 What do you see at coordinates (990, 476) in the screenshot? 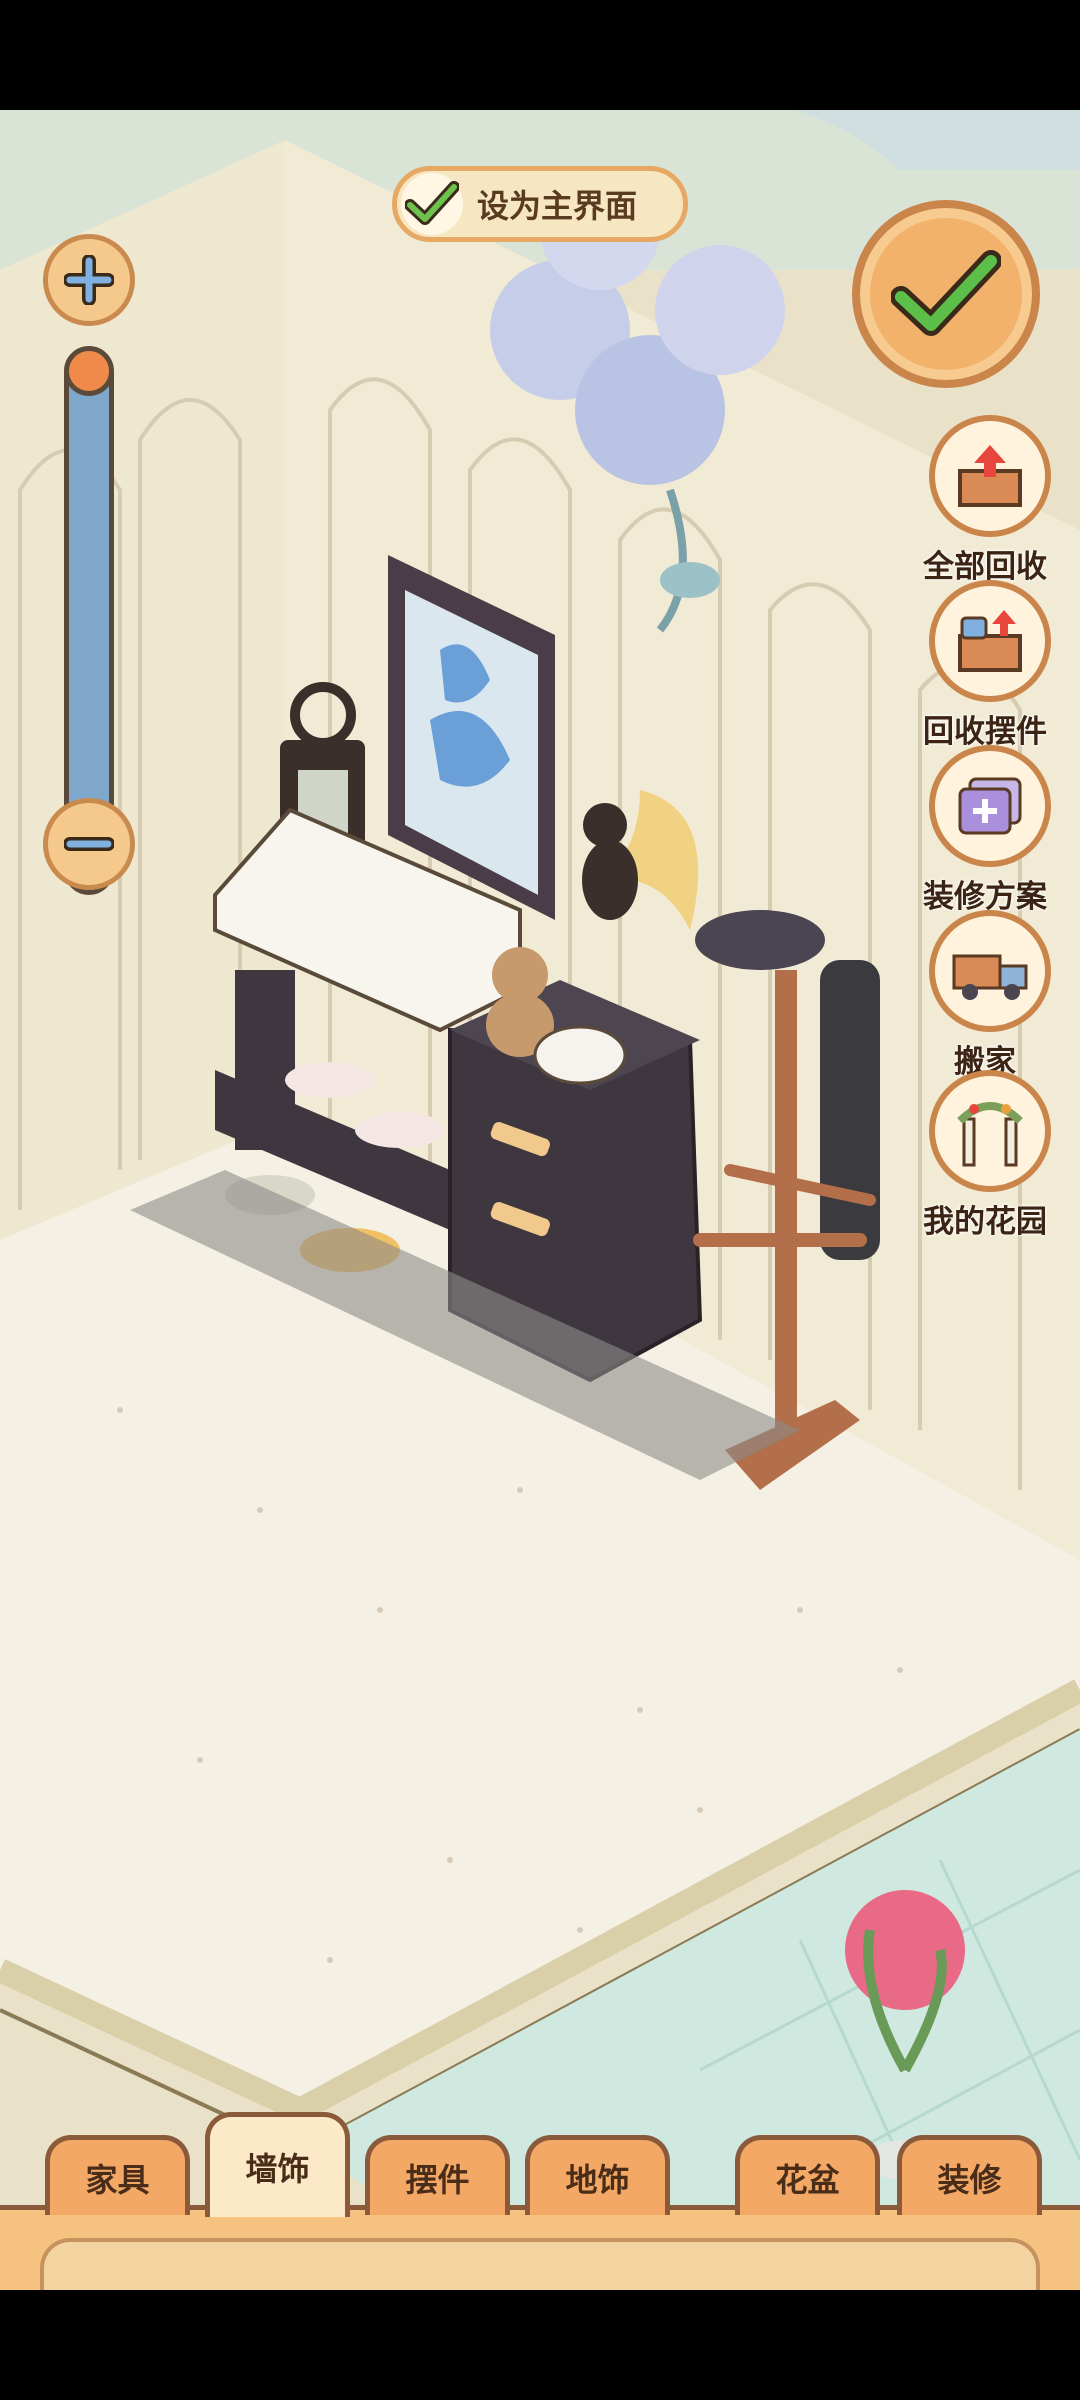
I see `recycle-all-icon` at bounding box center [990, 476].